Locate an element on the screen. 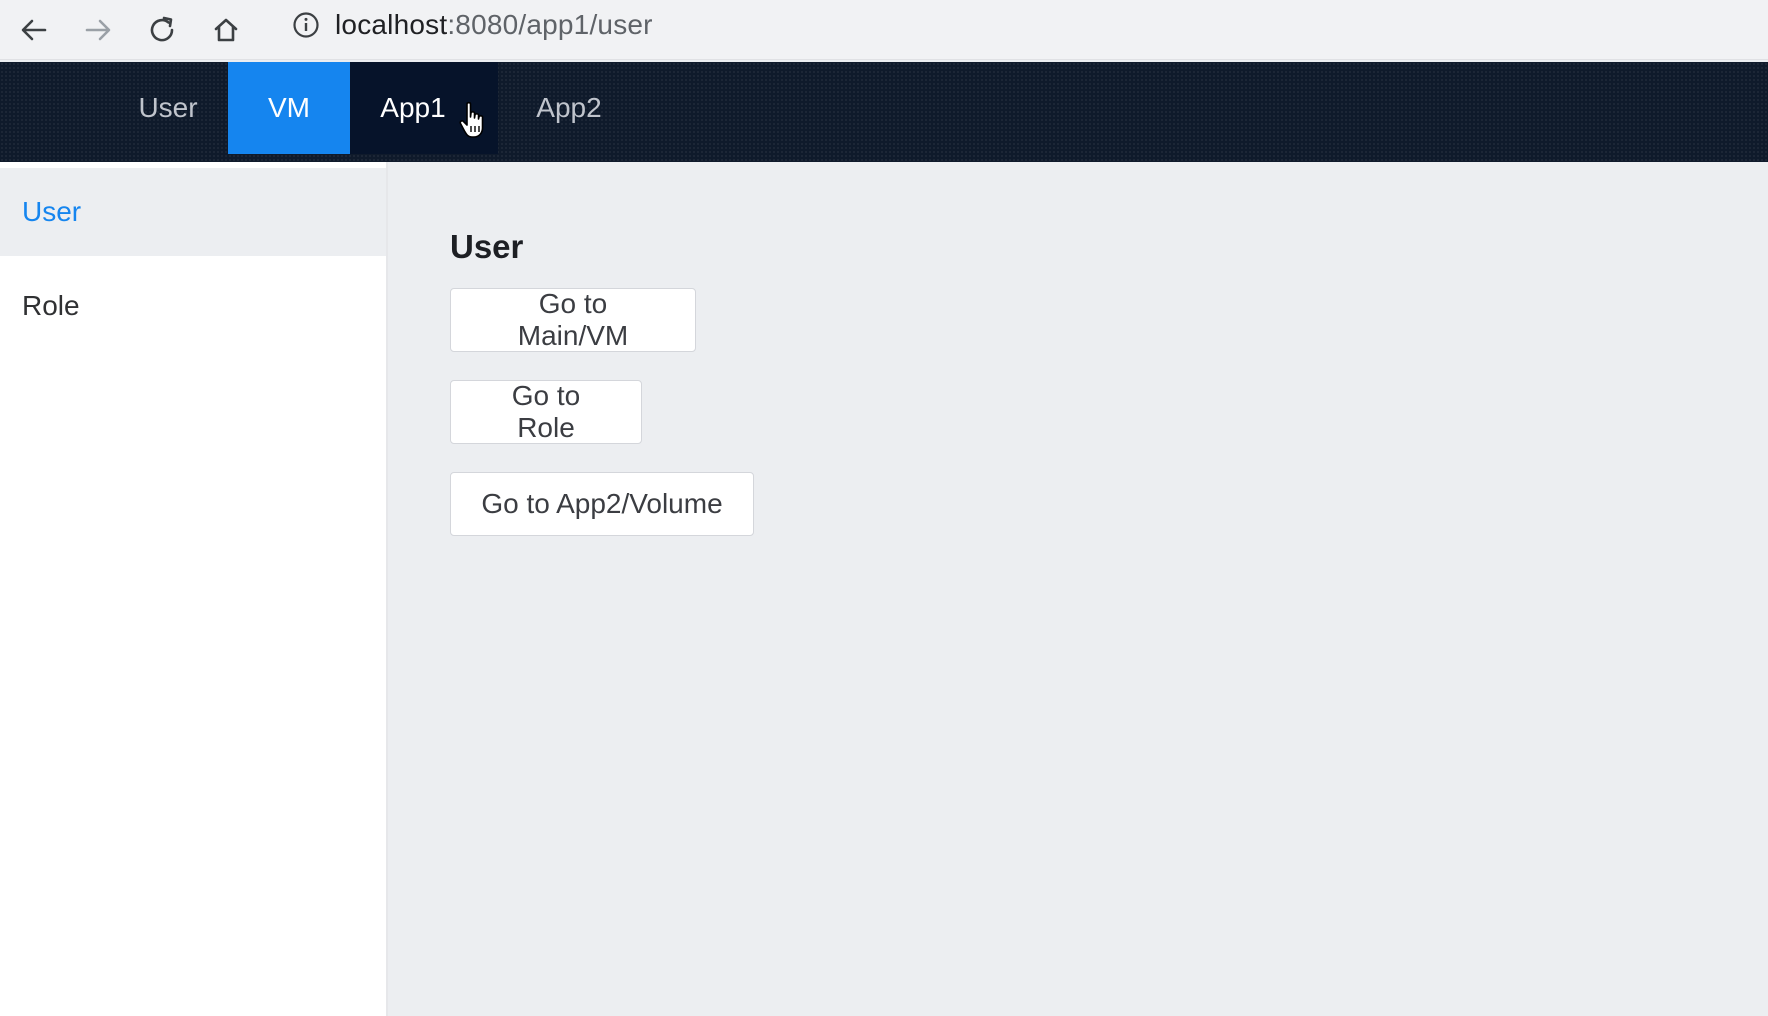  sidebar-item-label: Role is located at coordinates (51, 305).